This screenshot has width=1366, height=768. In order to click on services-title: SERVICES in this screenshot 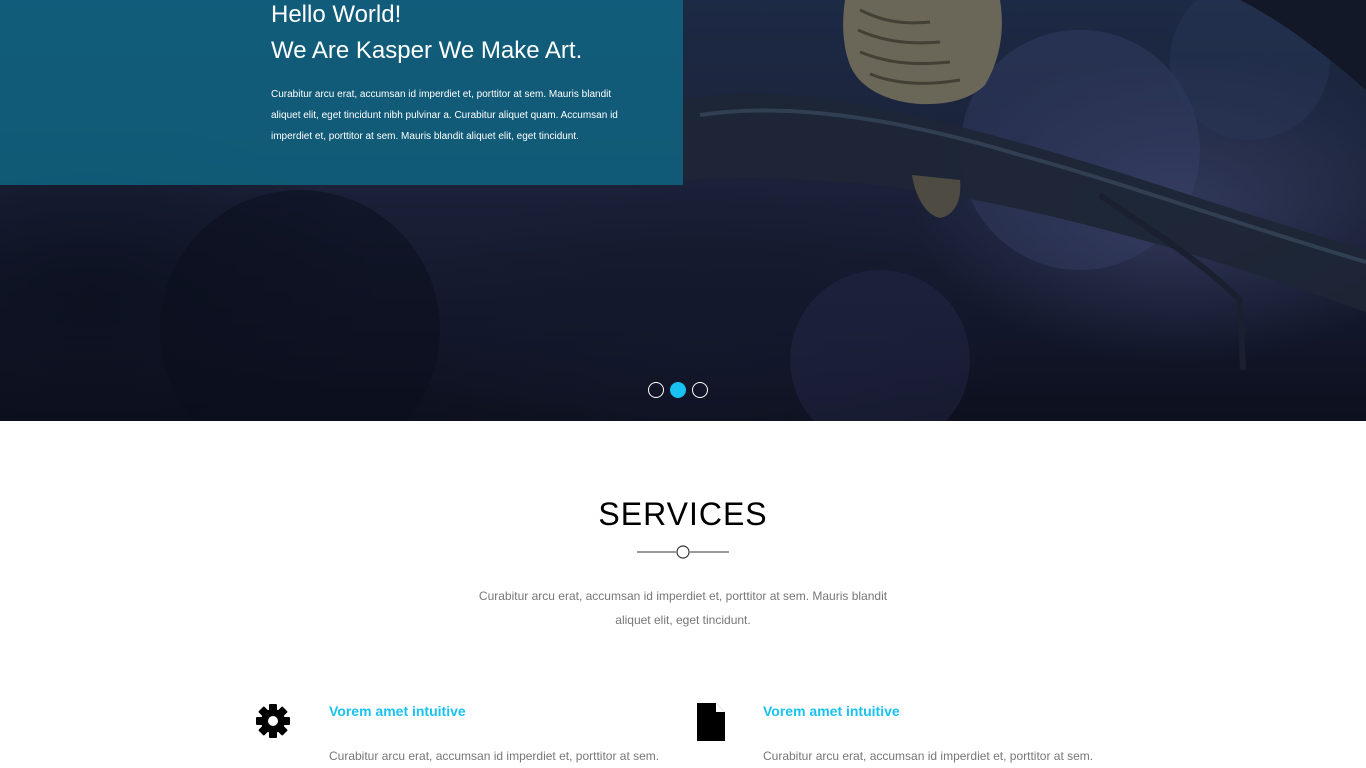, I will do `click(683, 514)`.